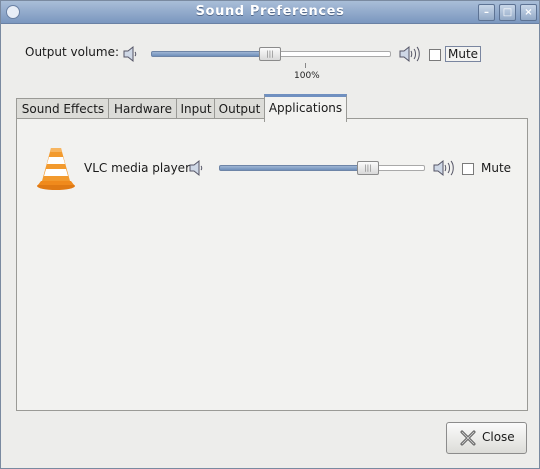  I want to click on output-volume-label: Output volume:, so click(72, 52).